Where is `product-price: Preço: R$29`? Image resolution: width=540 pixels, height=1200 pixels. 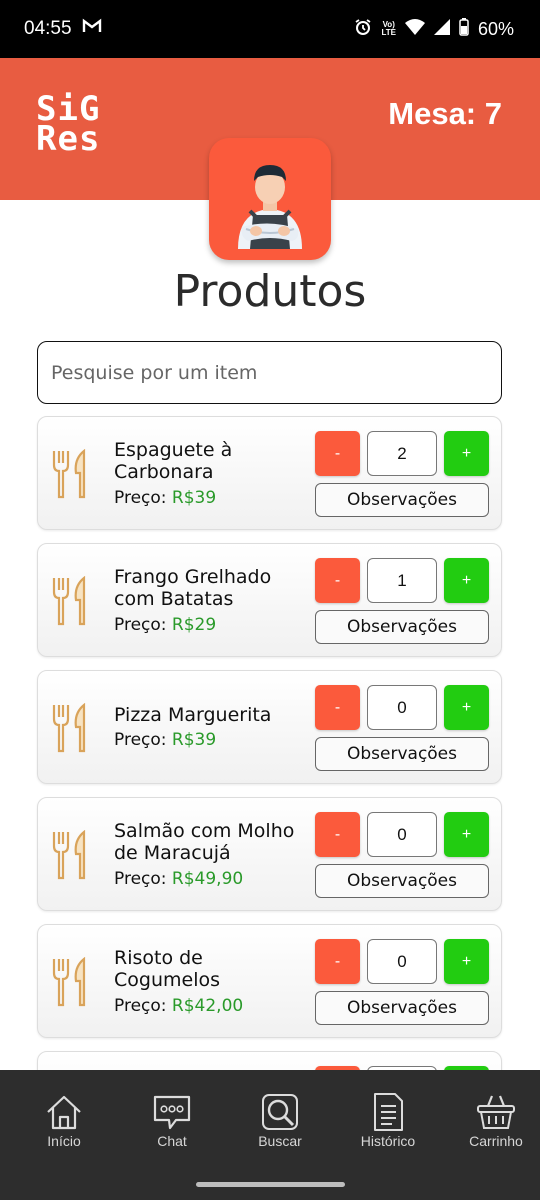
product-price: Preço: R$29 is located at coordinates (165, 624).